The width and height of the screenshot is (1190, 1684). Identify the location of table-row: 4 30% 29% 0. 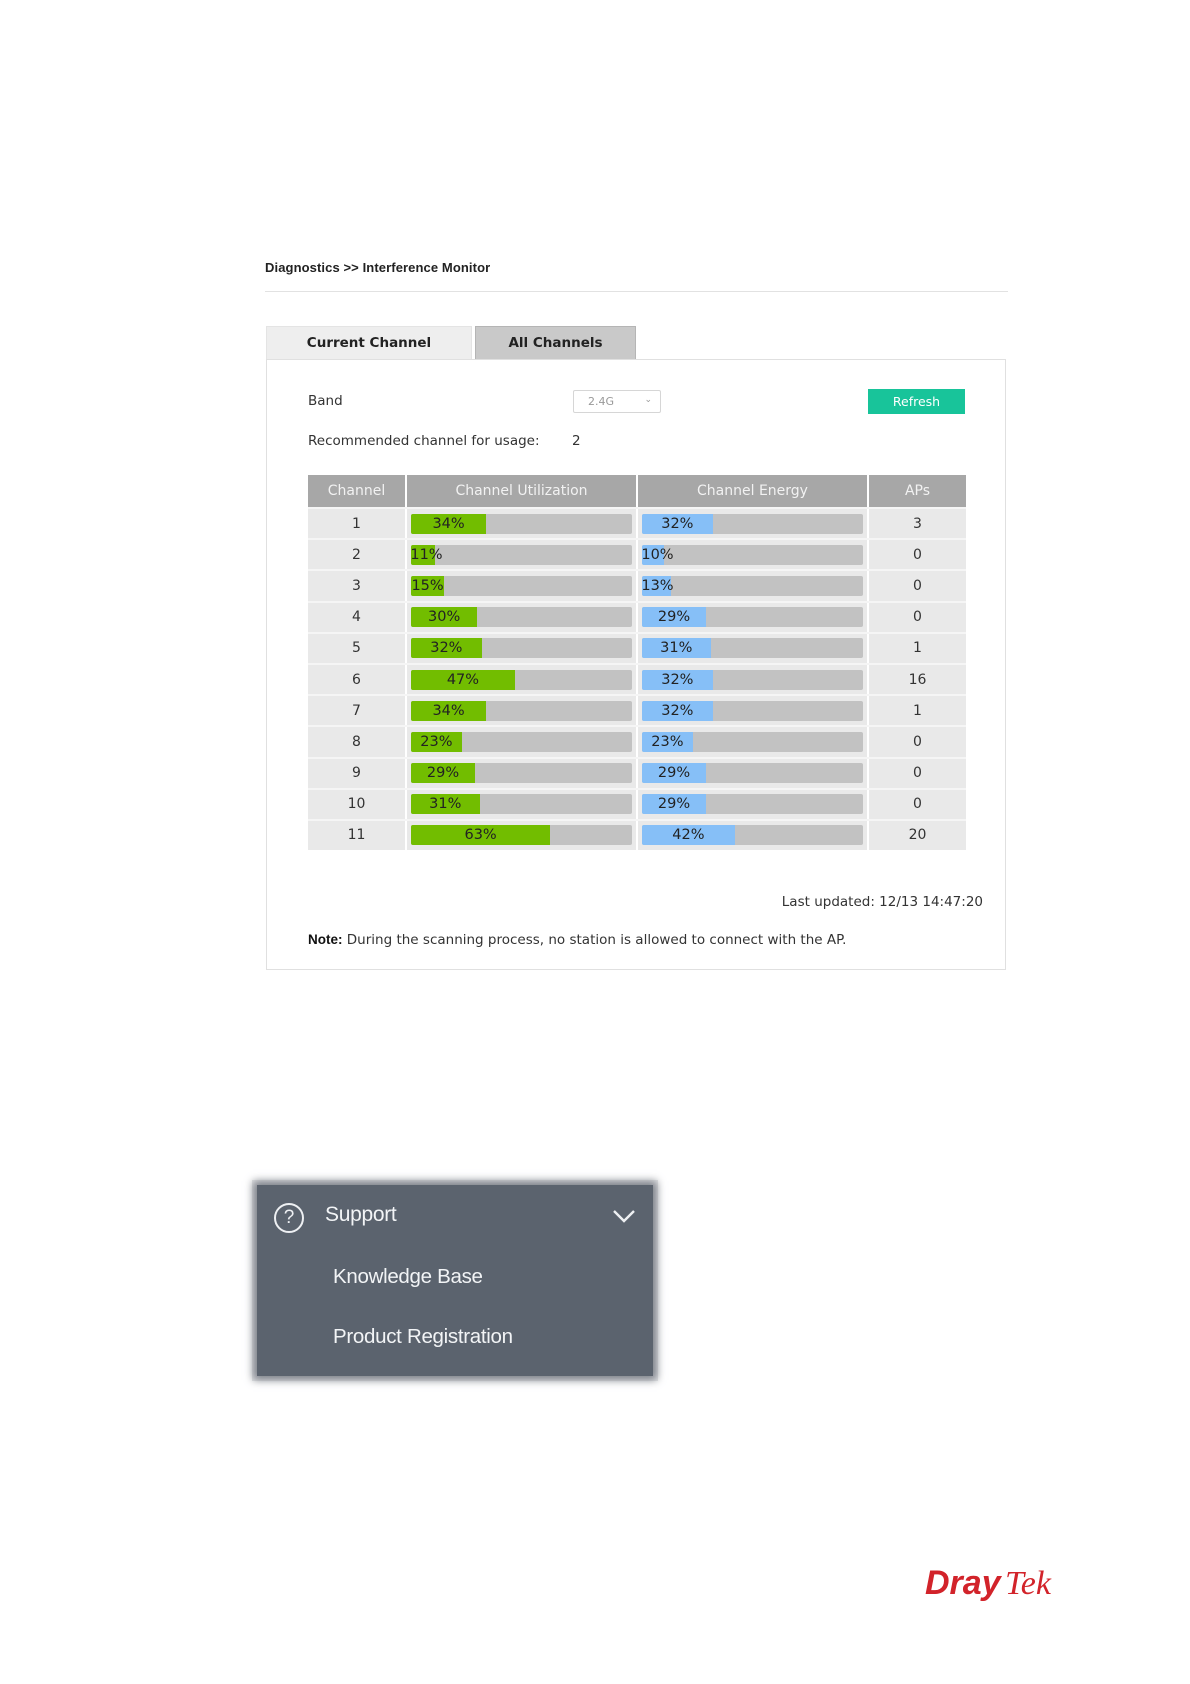
(637, 616).